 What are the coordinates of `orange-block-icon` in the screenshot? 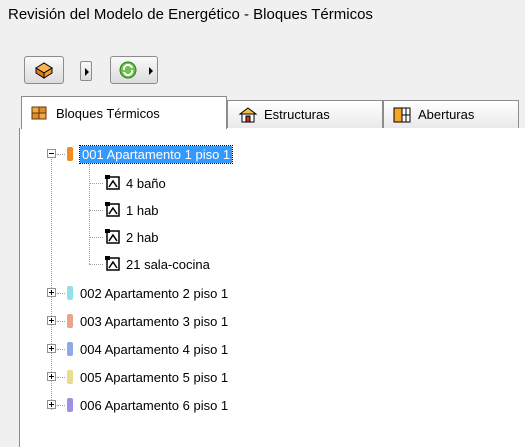 It's located at (44, 70).